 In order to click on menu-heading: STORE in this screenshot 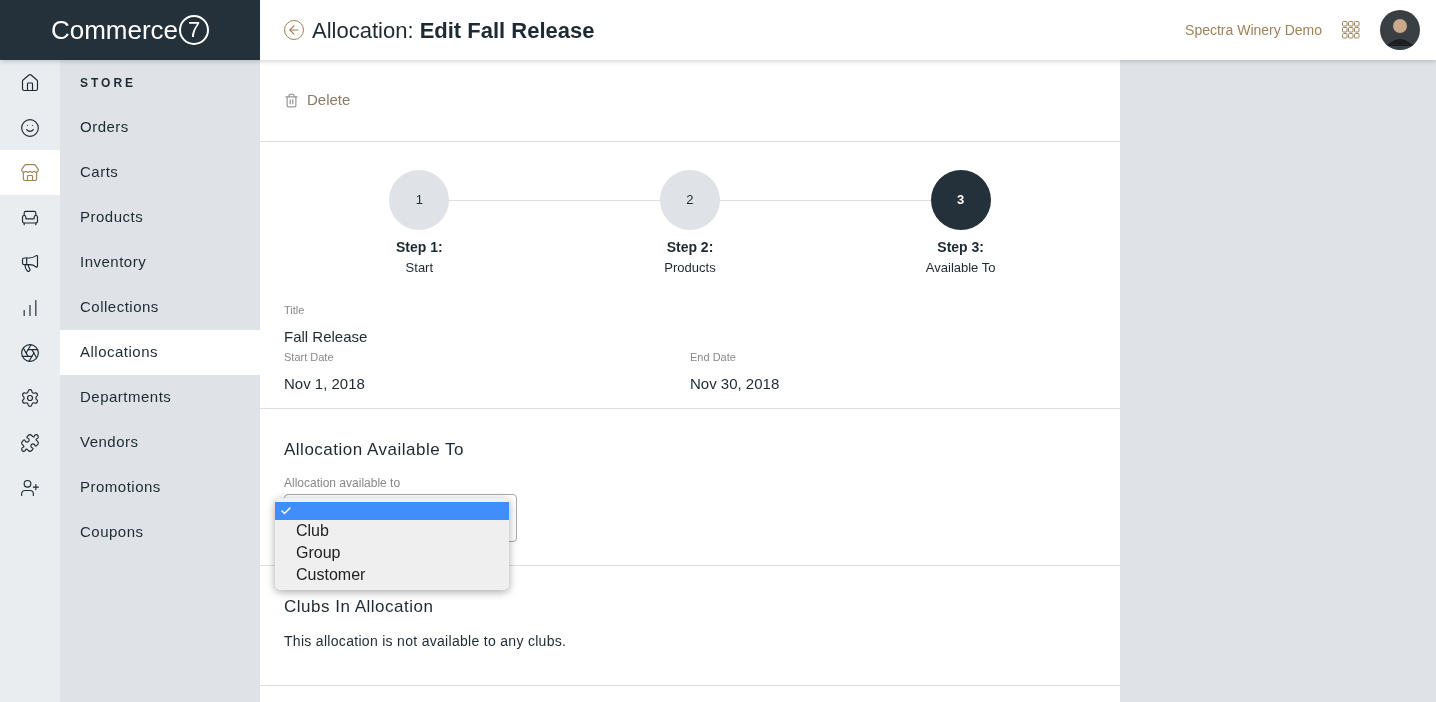, I will do `click(108, 83)`.